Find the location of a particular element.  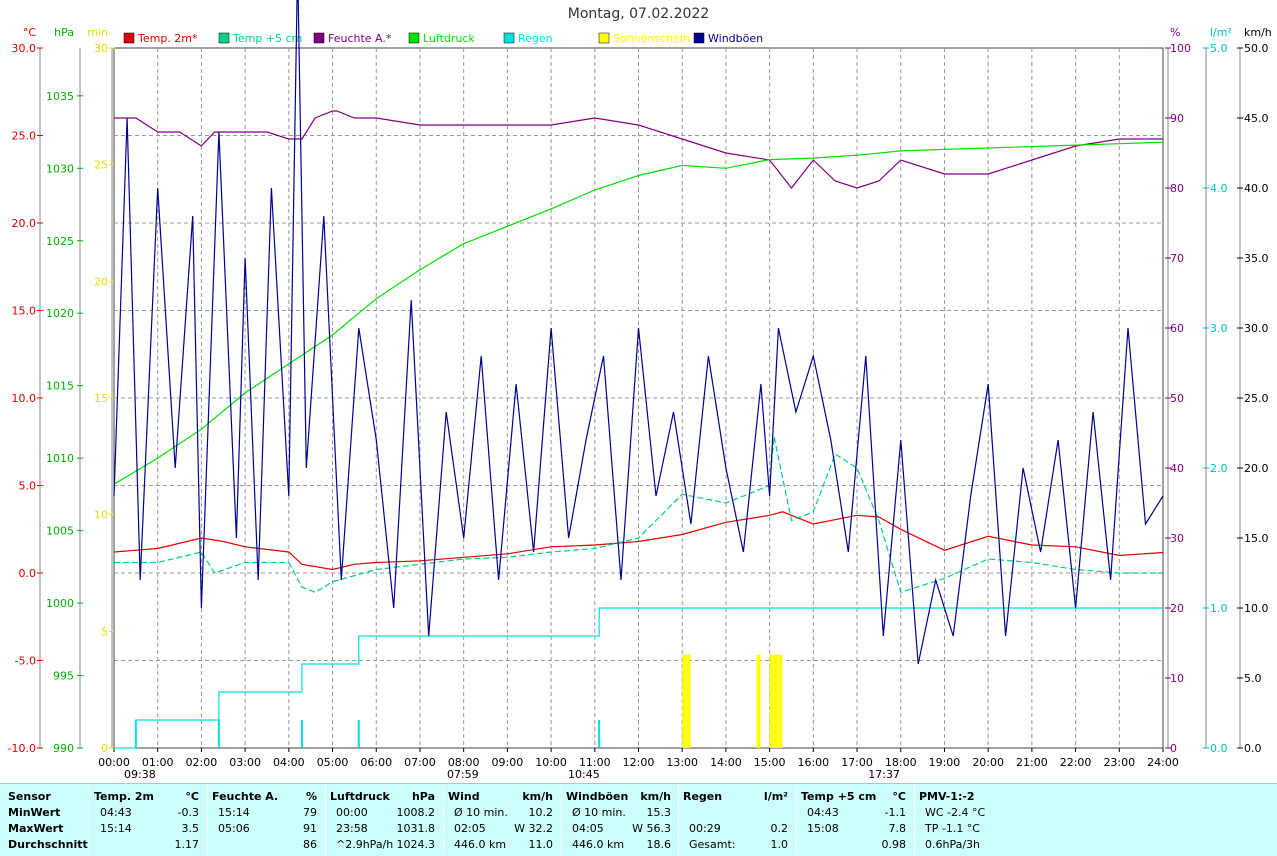

x-tick-label: 22:00 is located at coordinates (1076, 762).